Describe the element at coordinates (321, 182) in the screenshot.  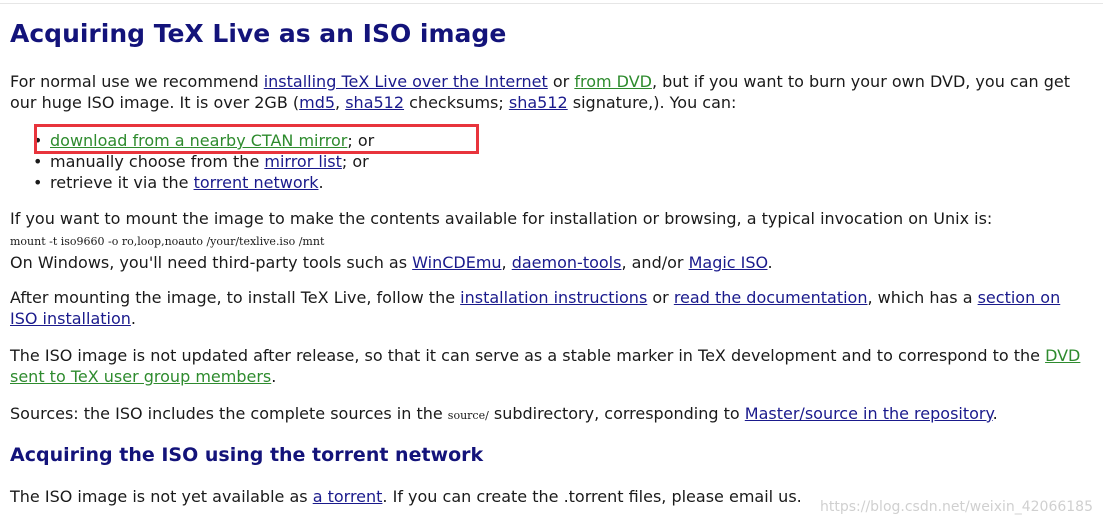
I see `list-item-text: .` at that location.